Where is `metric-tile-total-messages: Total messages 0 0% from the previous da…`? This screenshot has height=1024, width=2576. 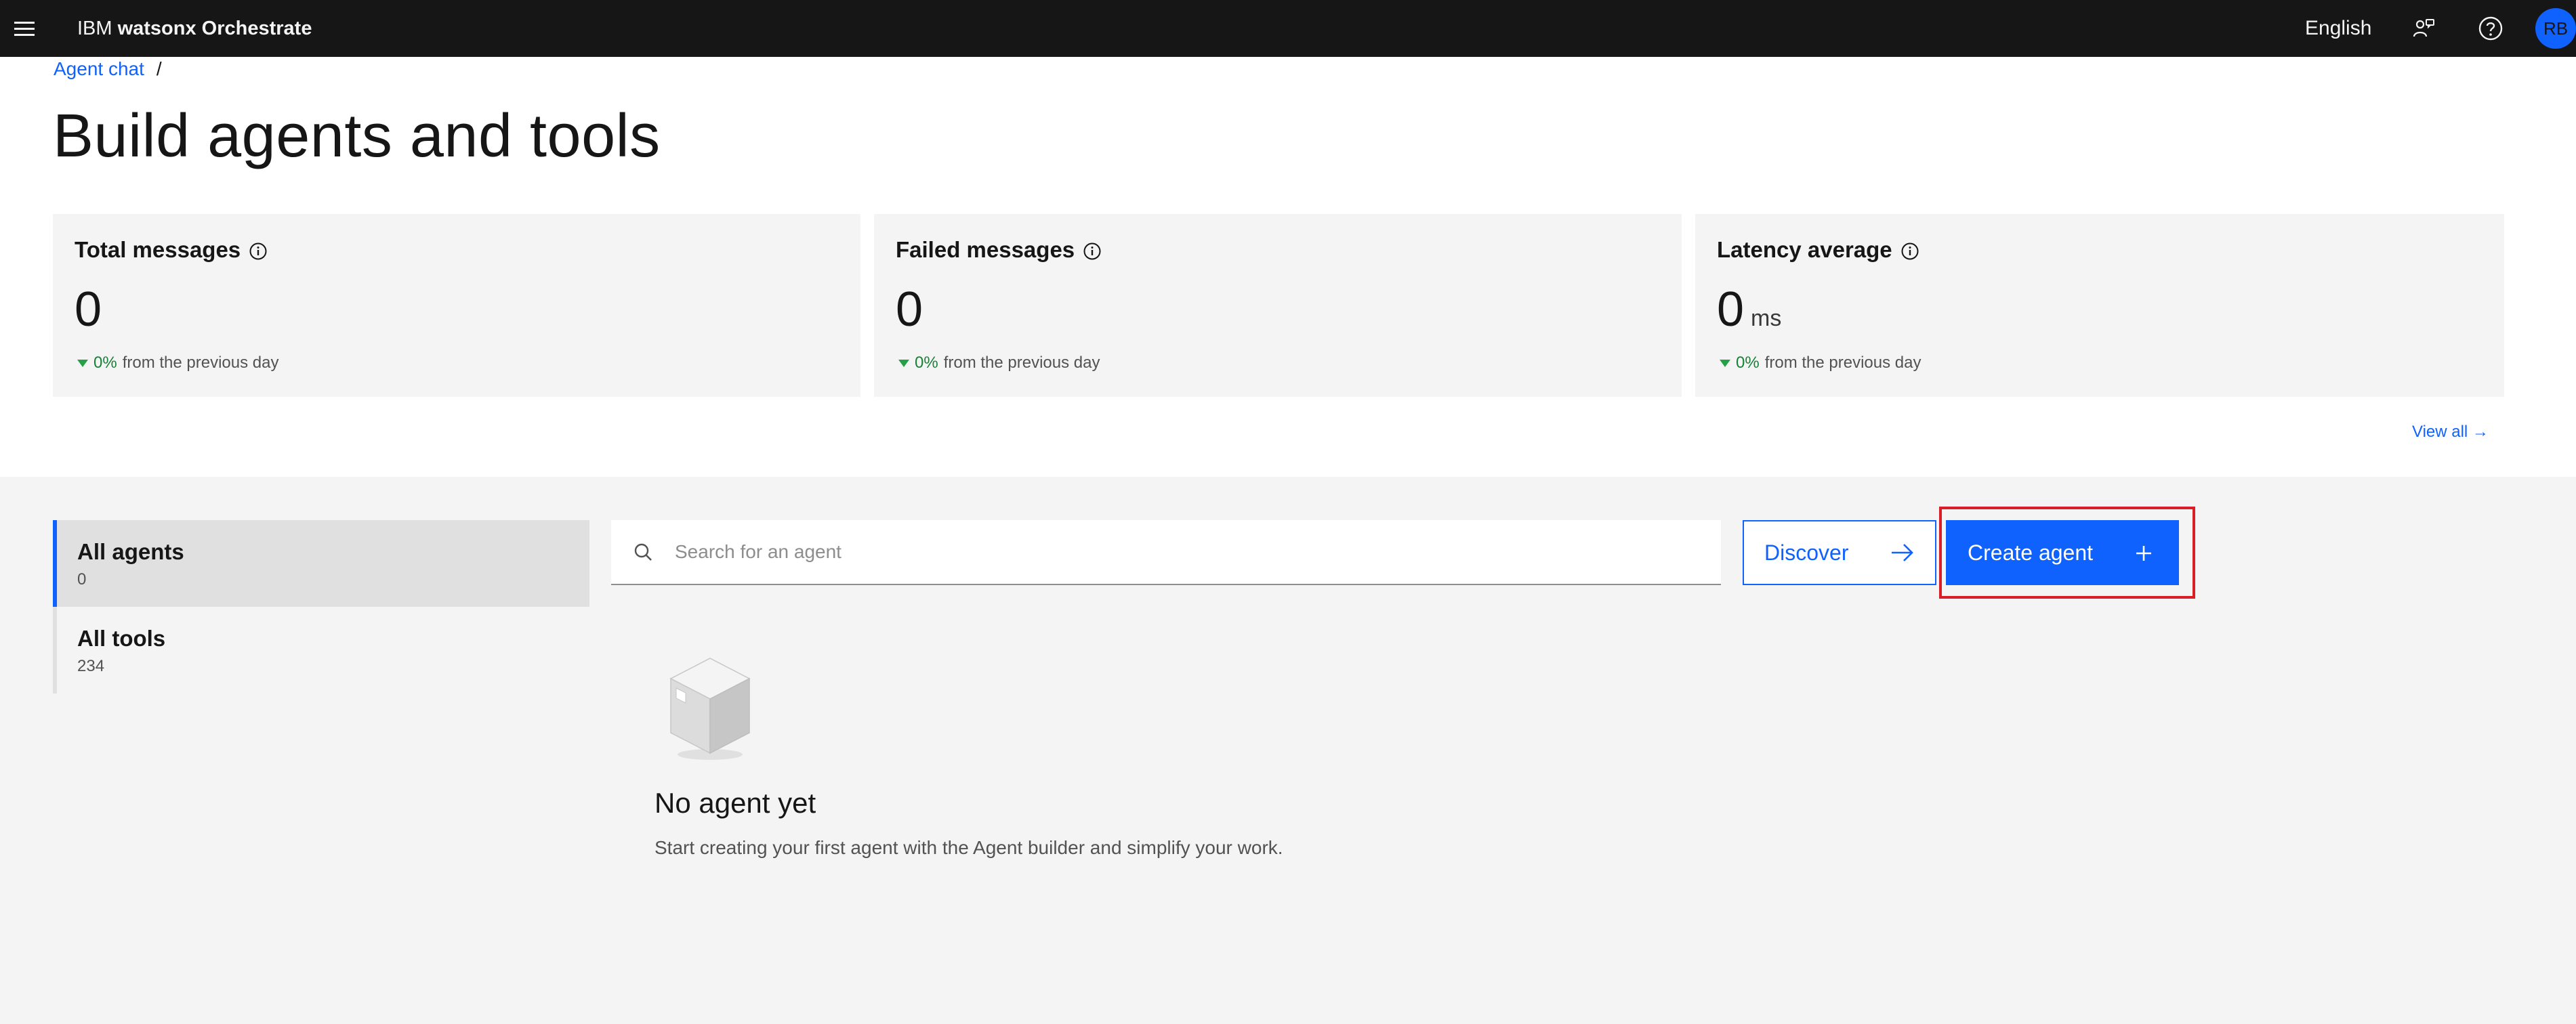
metric-tile-total-messages: Total messages 0 0% from the previous da… is located at coordinates (456, 305).